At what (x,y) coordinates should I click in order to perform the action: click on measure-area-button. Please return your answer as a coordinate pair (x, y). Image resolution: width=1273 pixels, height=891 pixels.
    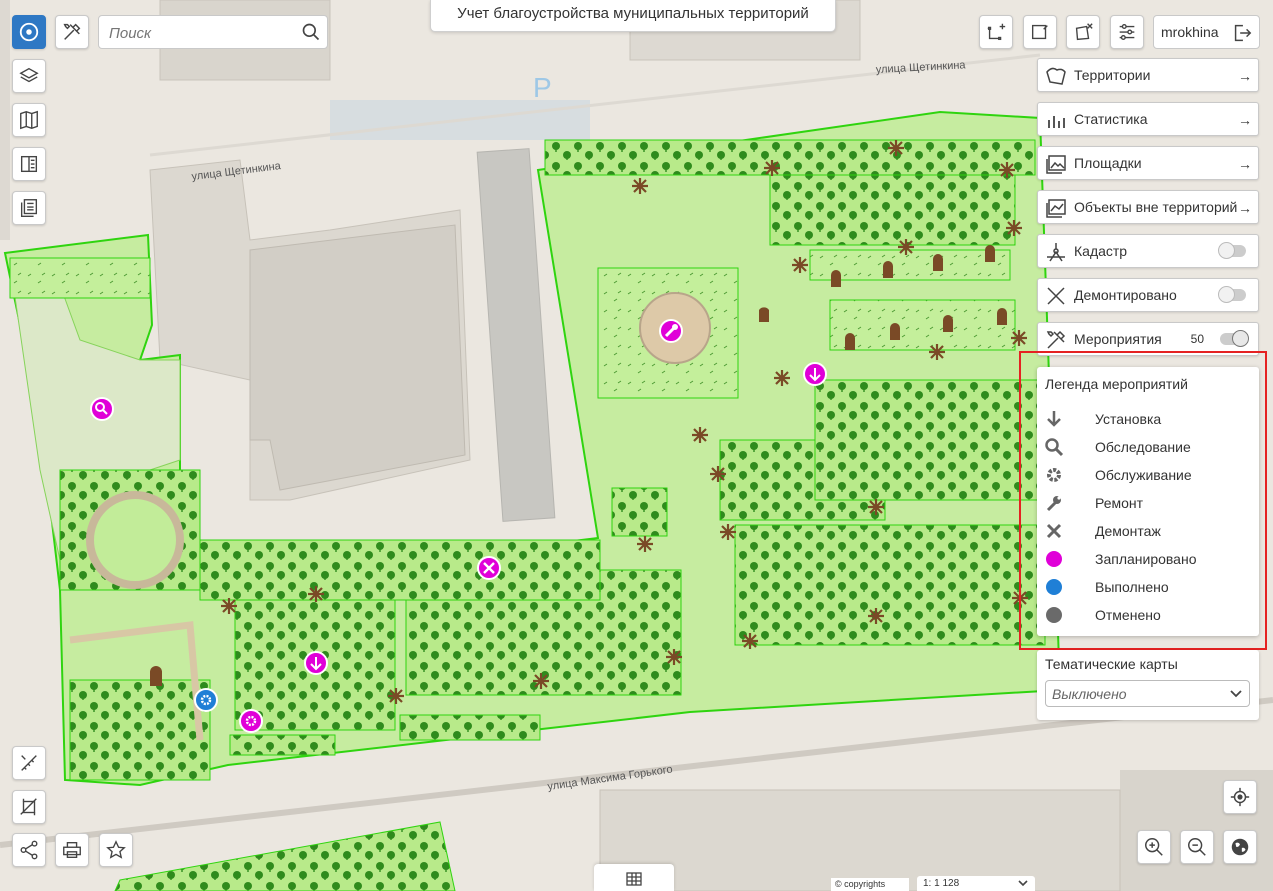
    Looking at the image, I should click on (29, 807).